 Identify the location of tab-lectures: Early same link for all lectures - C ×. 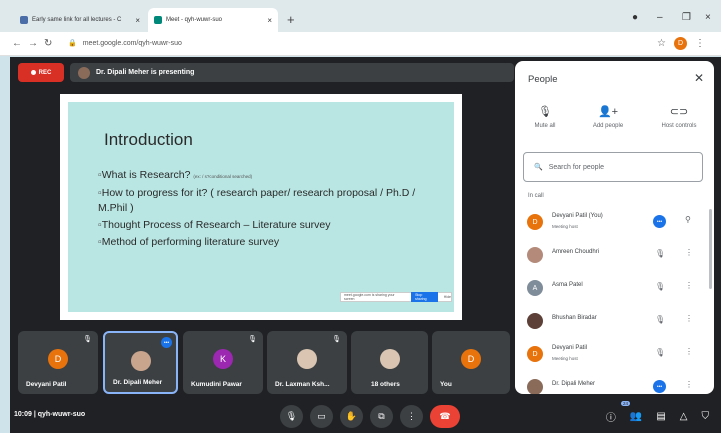
(80, 20).